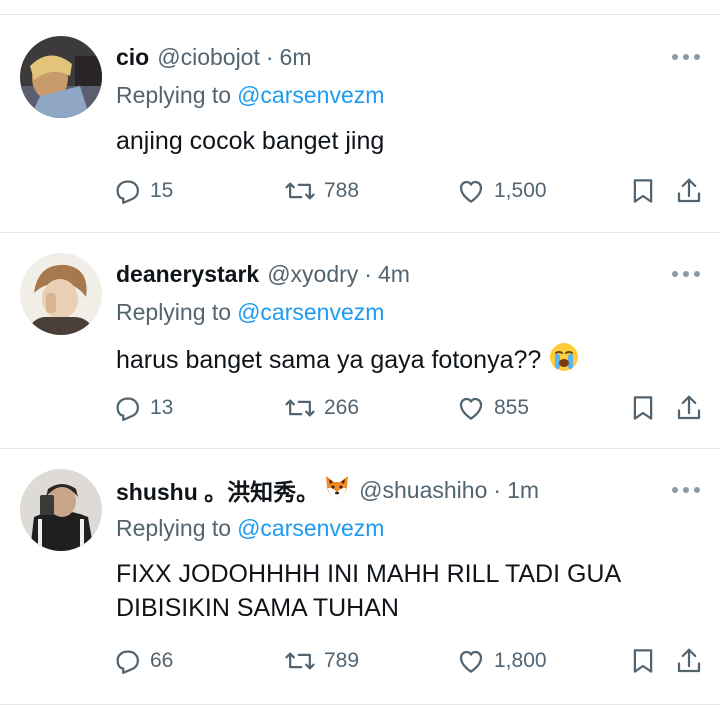 This screenshot has height=710, width=720. Describe the element at coordinates (187, 274) in the screenshot. I see `display-name: deanerystark` at that location.